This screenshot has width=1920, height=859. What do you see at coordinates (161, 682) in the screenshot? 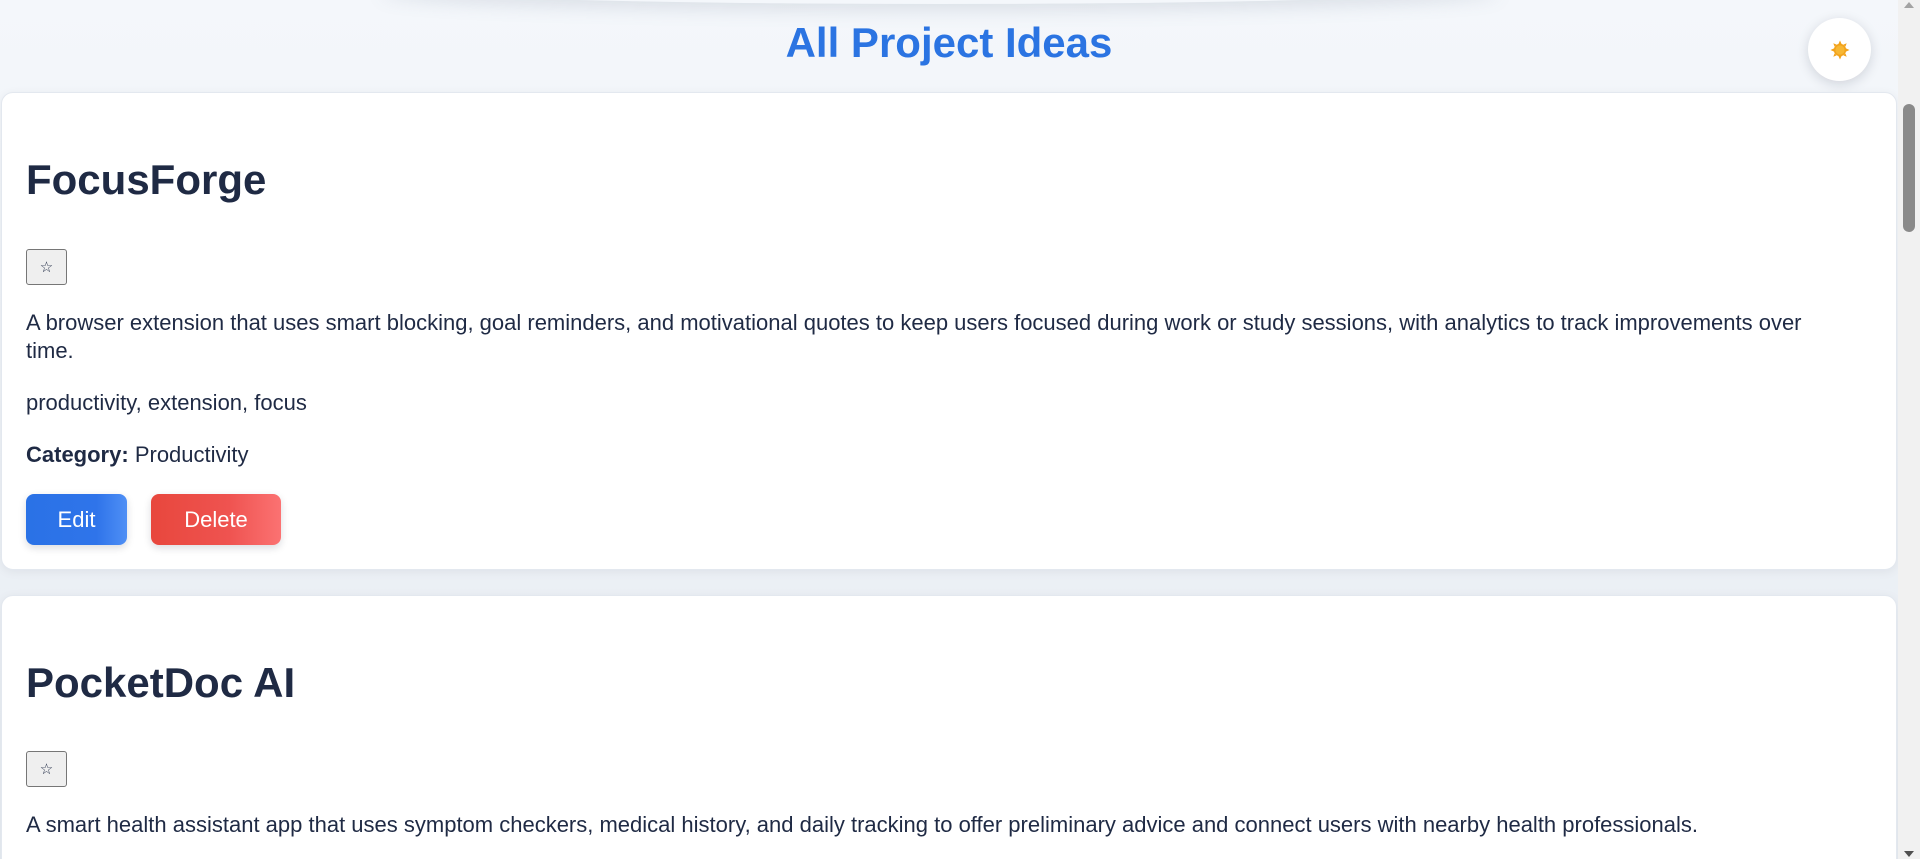
I see `idea-title: PocketDoc AI` at bounding box center [161, 682].